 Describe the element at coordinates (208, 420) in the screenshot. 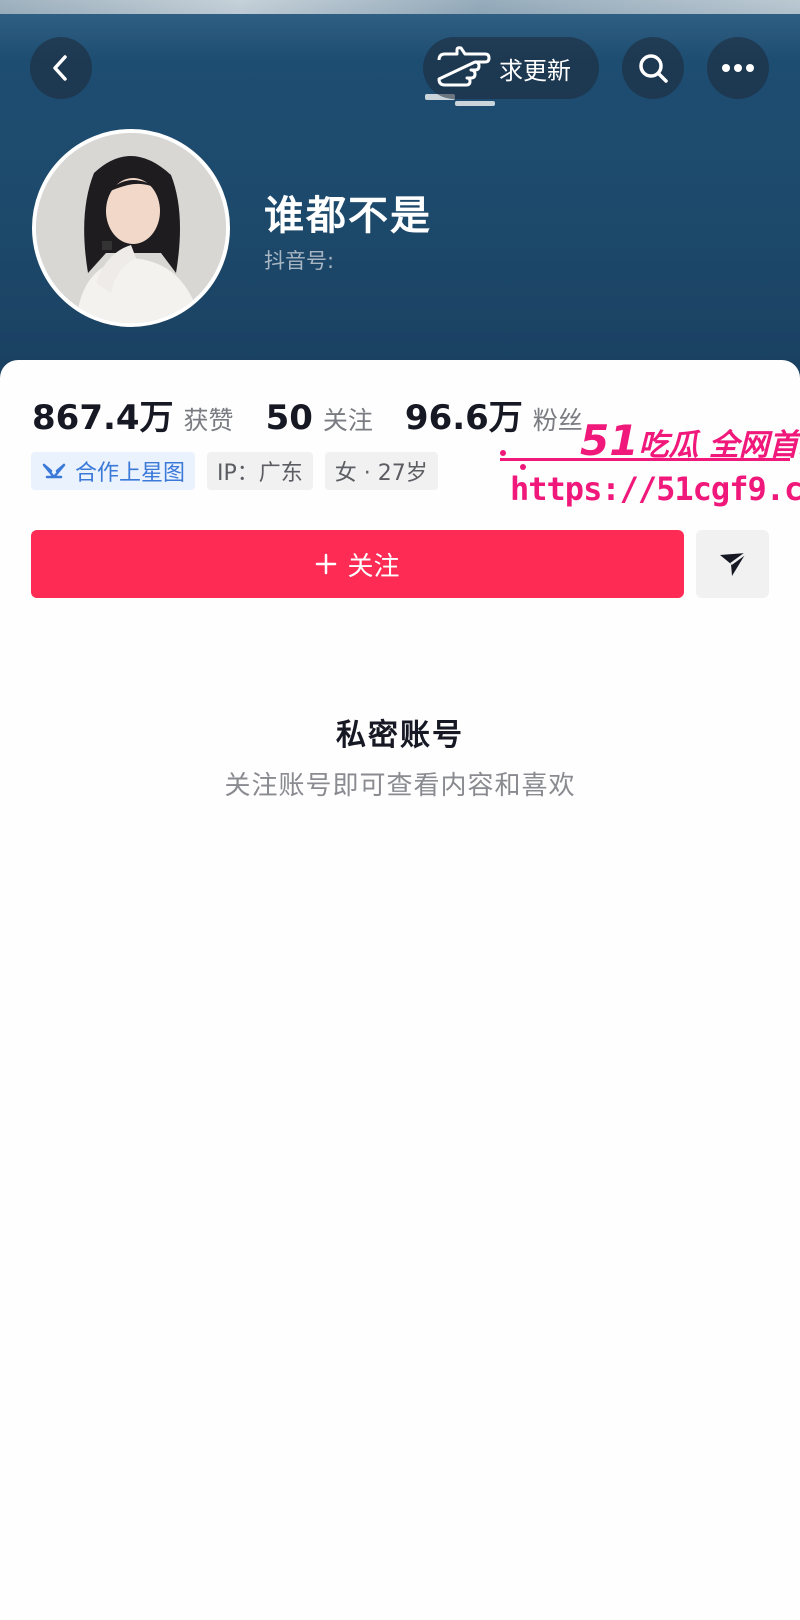

I see `likes-label: 获赞` at that location.